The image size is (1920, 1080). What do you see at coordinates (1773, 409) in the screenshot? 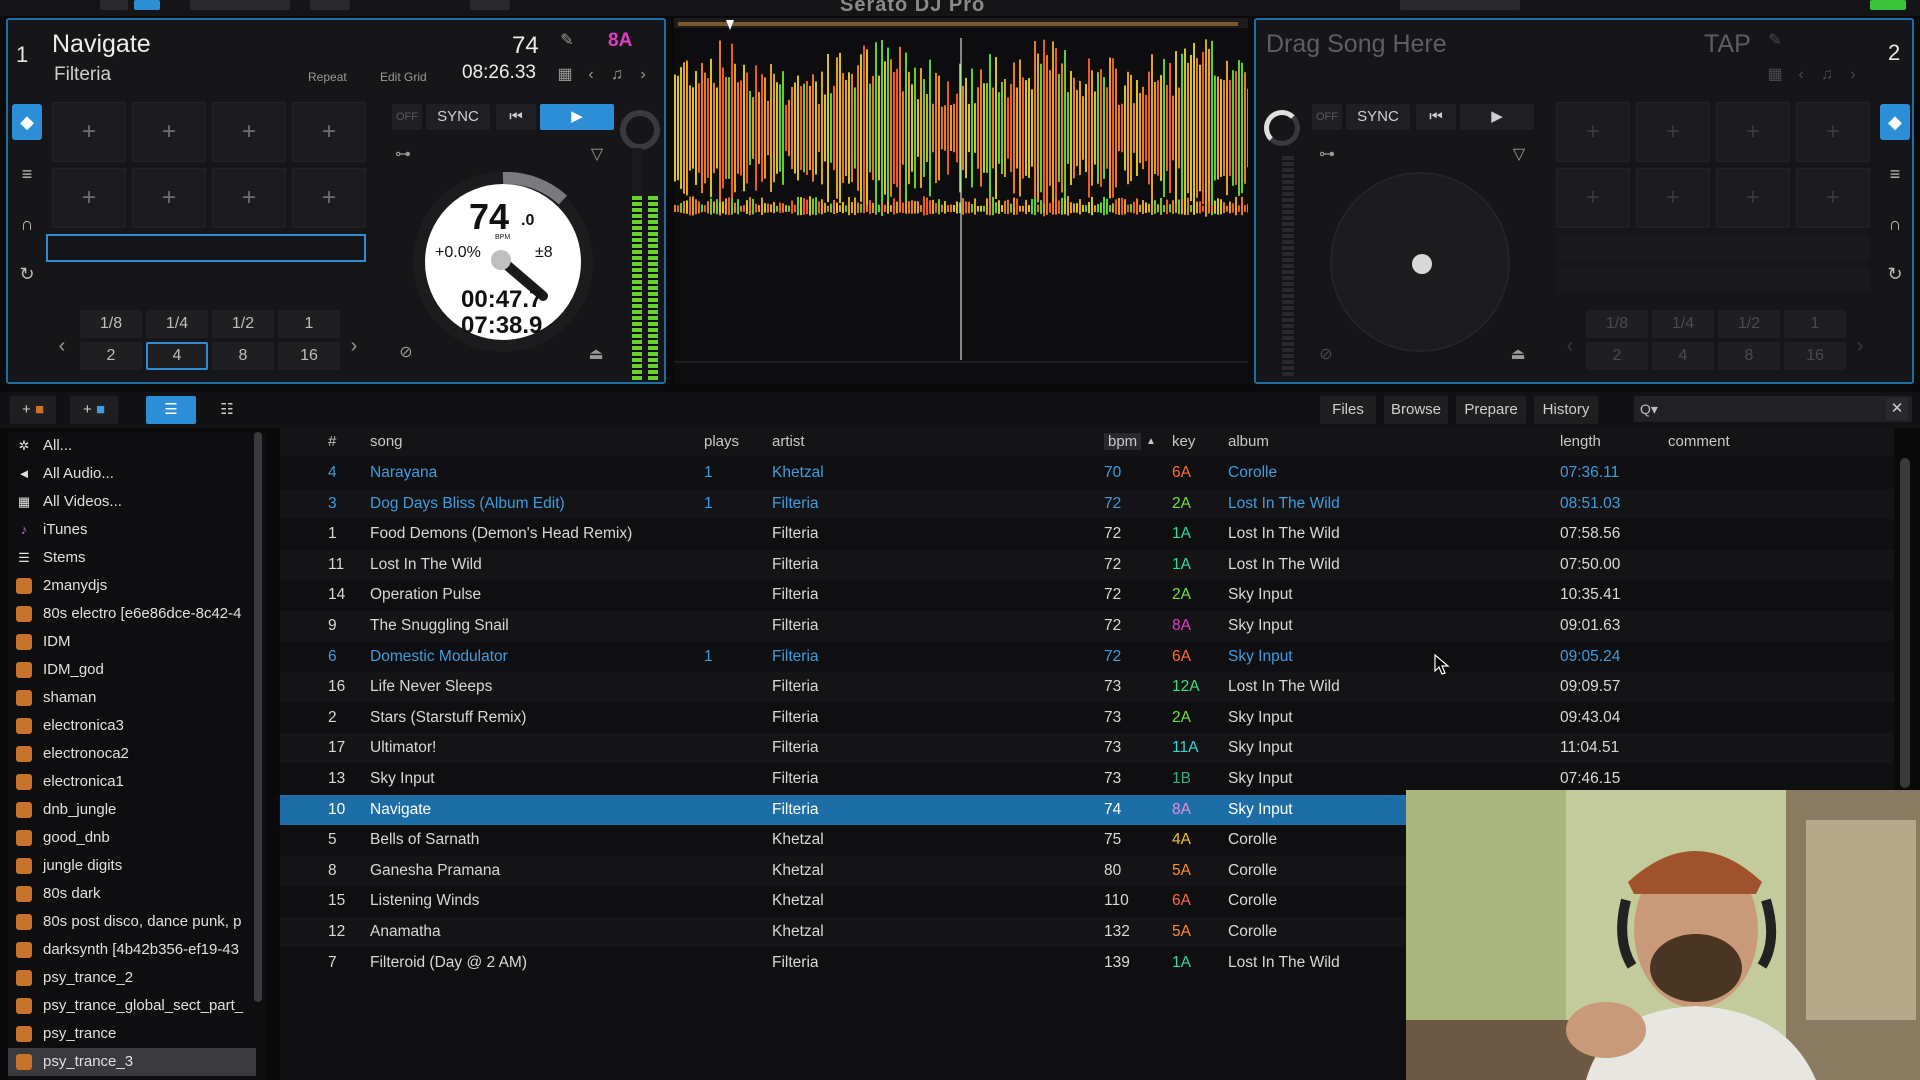
I see `search-input: Q▾` at bounding box center [1773, 409].